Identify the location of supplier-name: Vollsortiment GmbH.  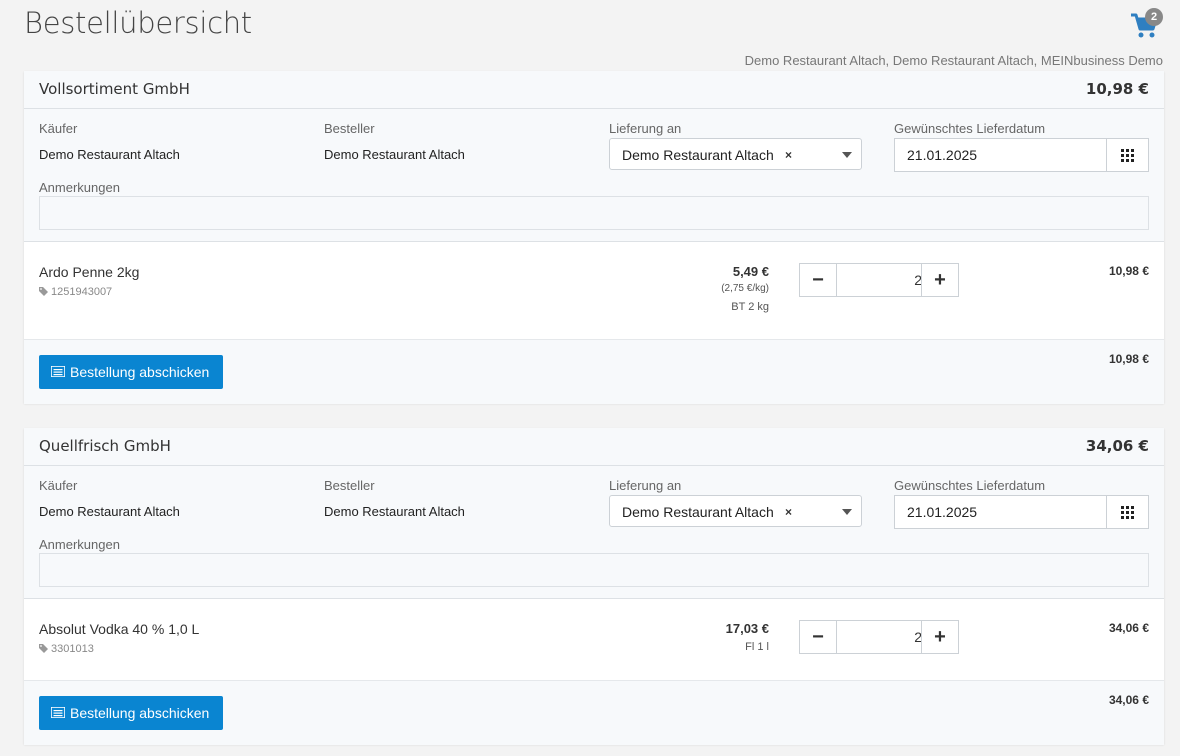
(114, 89).